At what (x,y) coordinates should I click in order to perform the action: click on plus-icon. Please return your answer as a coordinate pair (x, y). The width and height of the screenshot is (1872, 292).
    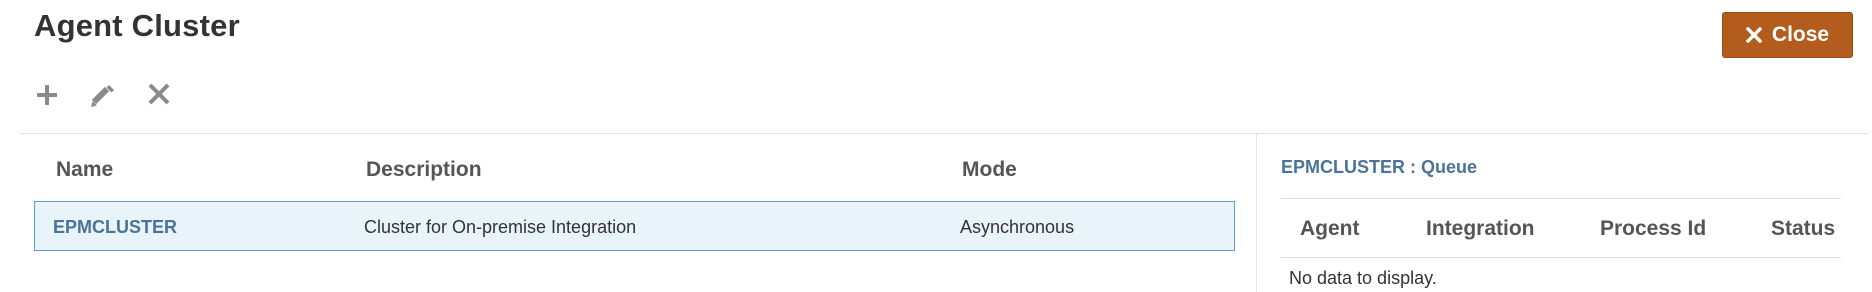
    Looking at the image, I should click on (47, 95).